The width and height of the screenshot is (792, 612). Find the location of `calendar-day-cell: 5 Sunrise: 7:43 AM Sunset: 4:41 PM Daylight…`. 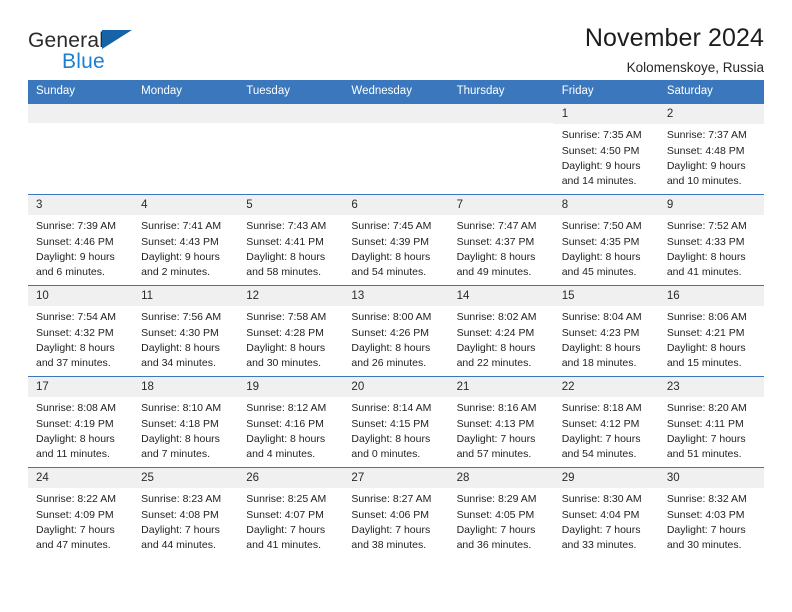

calendar-day-cell: 5 Sunrise: 7:43 AM Sunset: 4:41 PM Daylight… is located at coordinates (291, 240).